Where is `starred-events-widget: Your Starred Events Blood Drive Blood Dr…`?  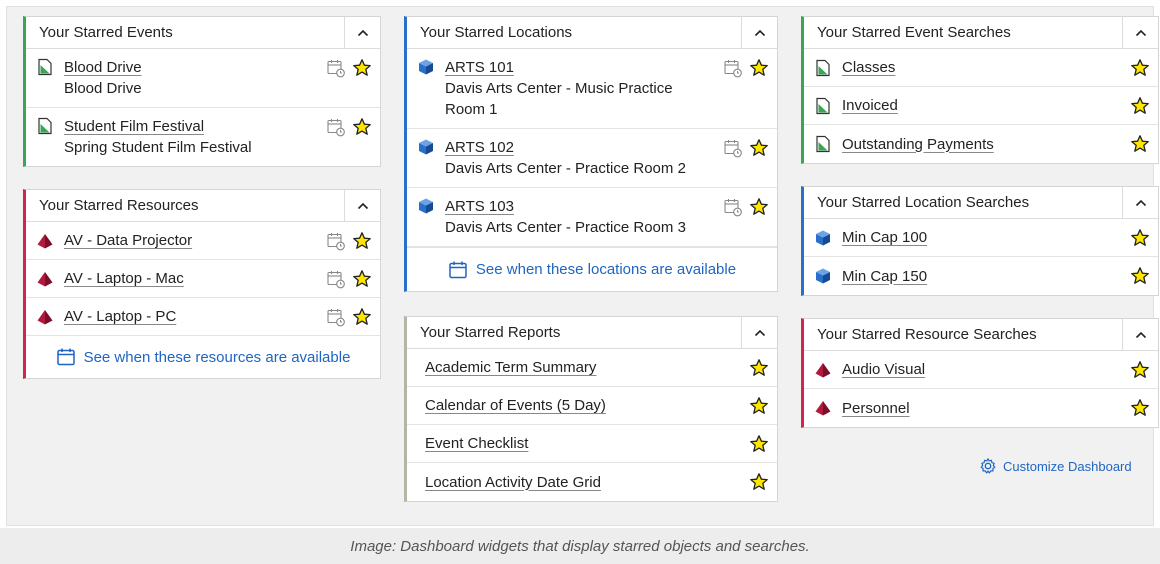 starred-events-widget: Your Starred Events Blood Drive Blood Dr… is located at coordinates (202, 91).